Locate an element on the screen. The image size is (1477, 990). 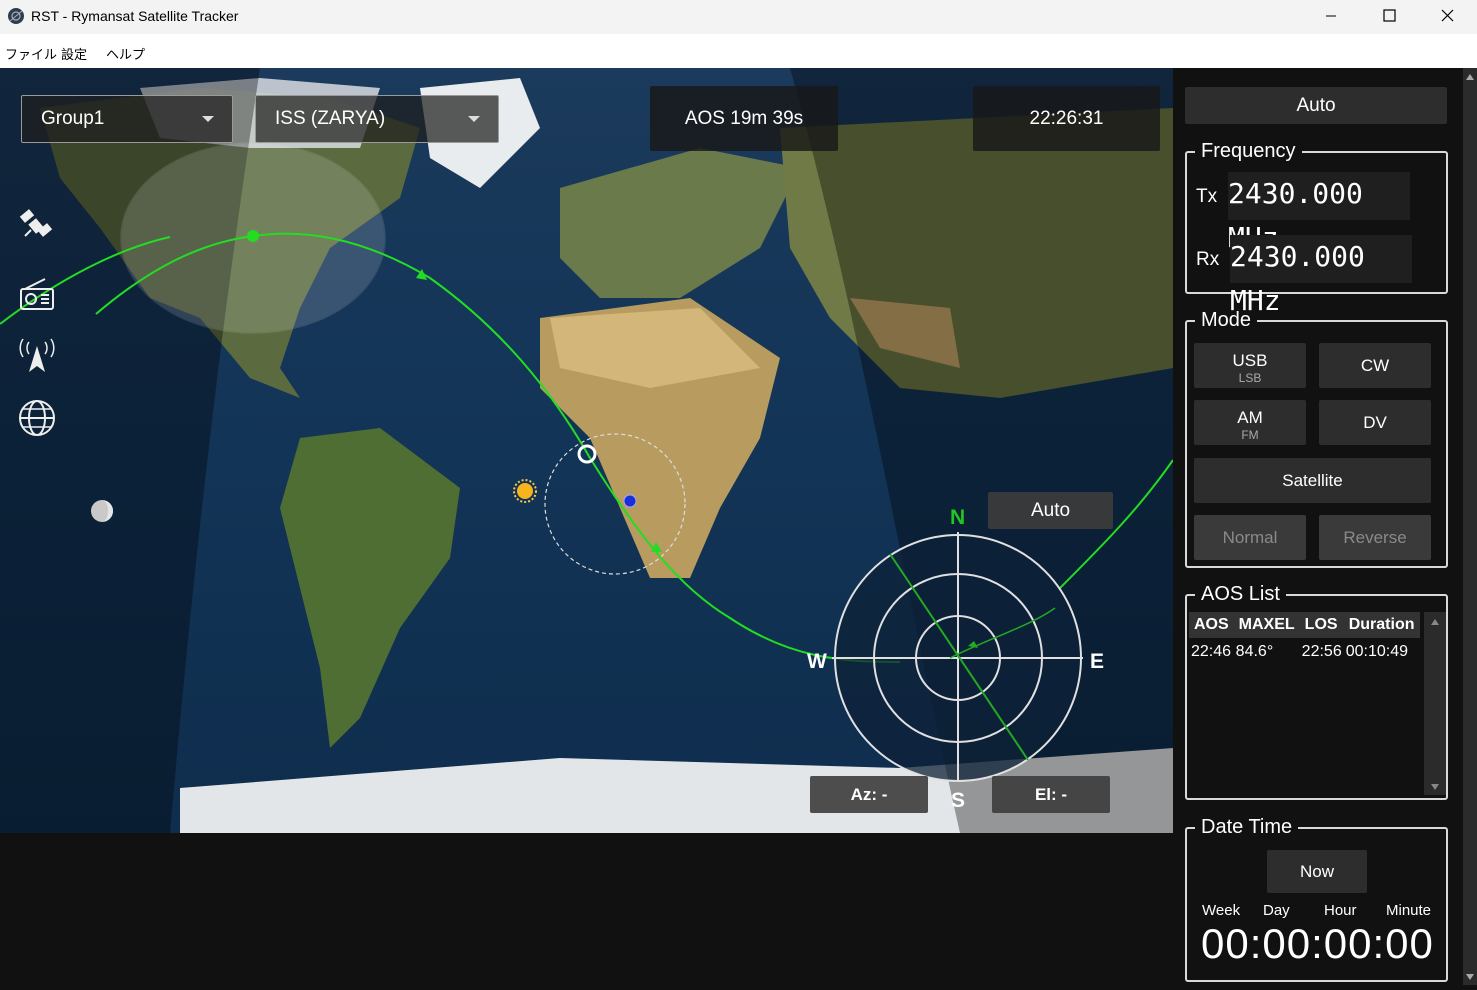
usb-label: USB is located at coordinates (1250, 360).